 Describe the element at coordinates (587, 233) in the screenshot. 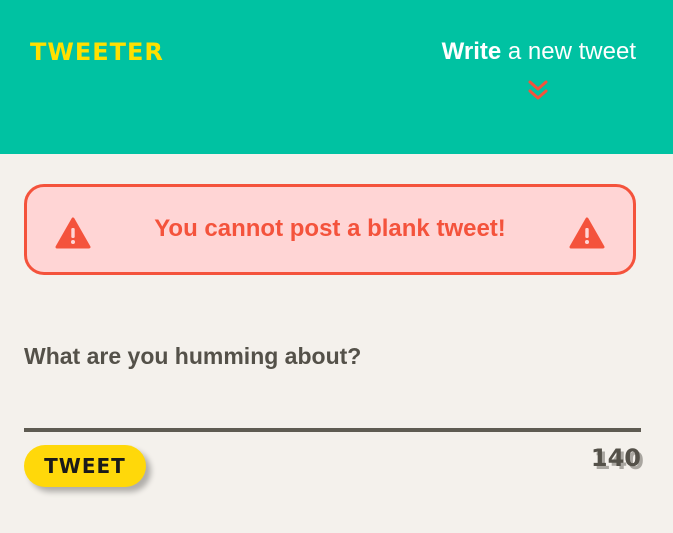

I see `warning-icon` at that location.